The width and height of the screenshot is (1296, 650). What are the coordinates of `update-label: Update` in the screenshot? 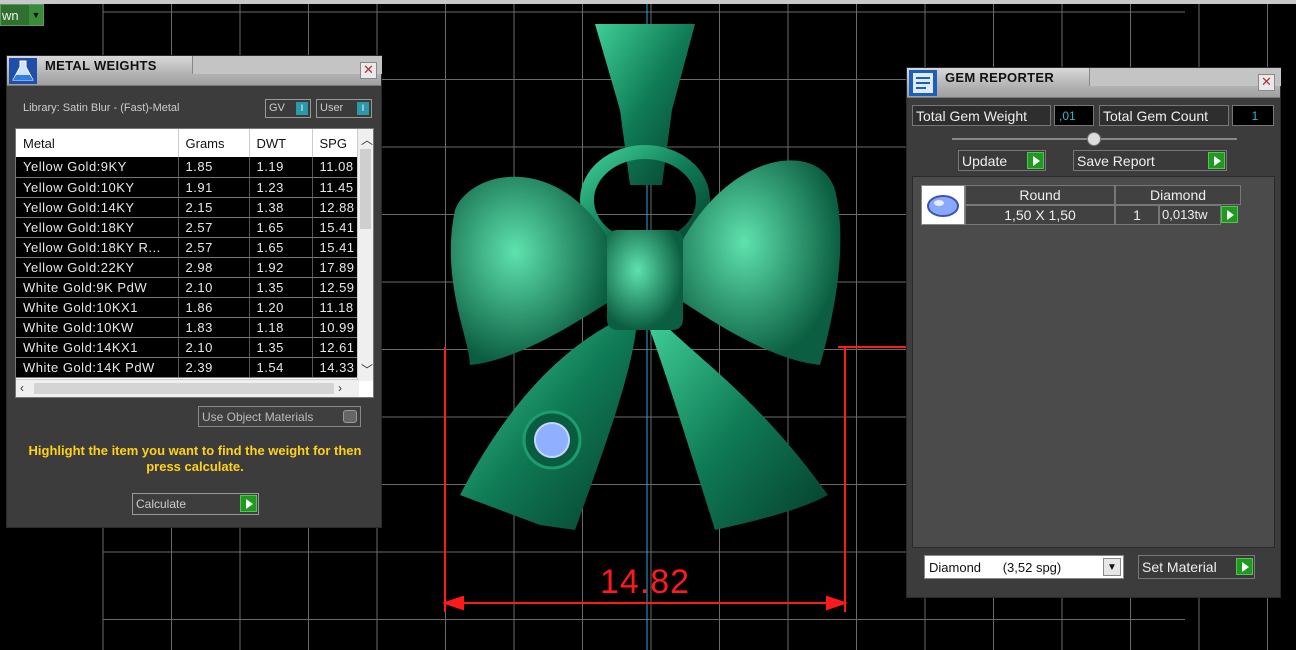 It's located at (985, 161).